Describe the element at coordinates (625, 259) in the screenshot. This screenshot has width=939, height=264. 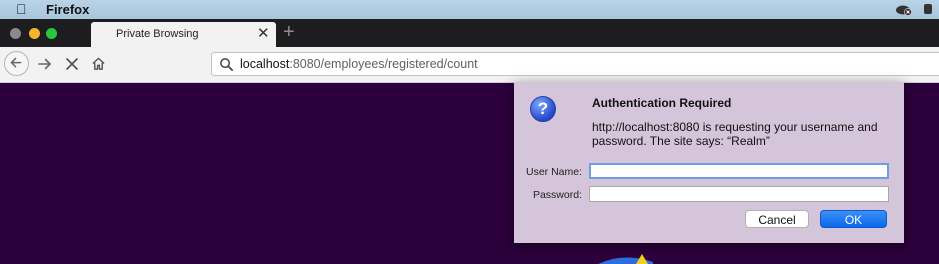
I see `page-logo-fragment` at that location.